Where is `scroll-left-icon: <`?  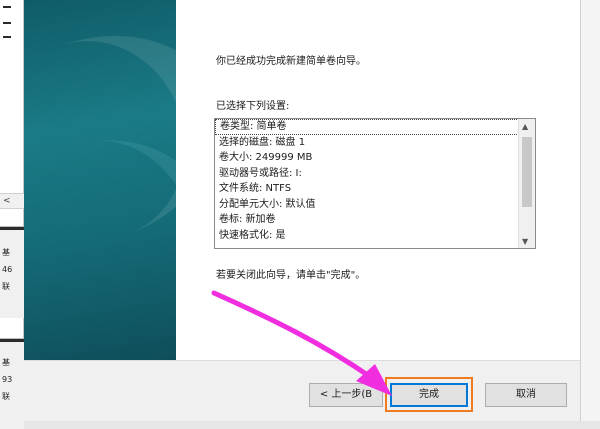 scroll-left-icon: < is located at coordinates (7, 201).